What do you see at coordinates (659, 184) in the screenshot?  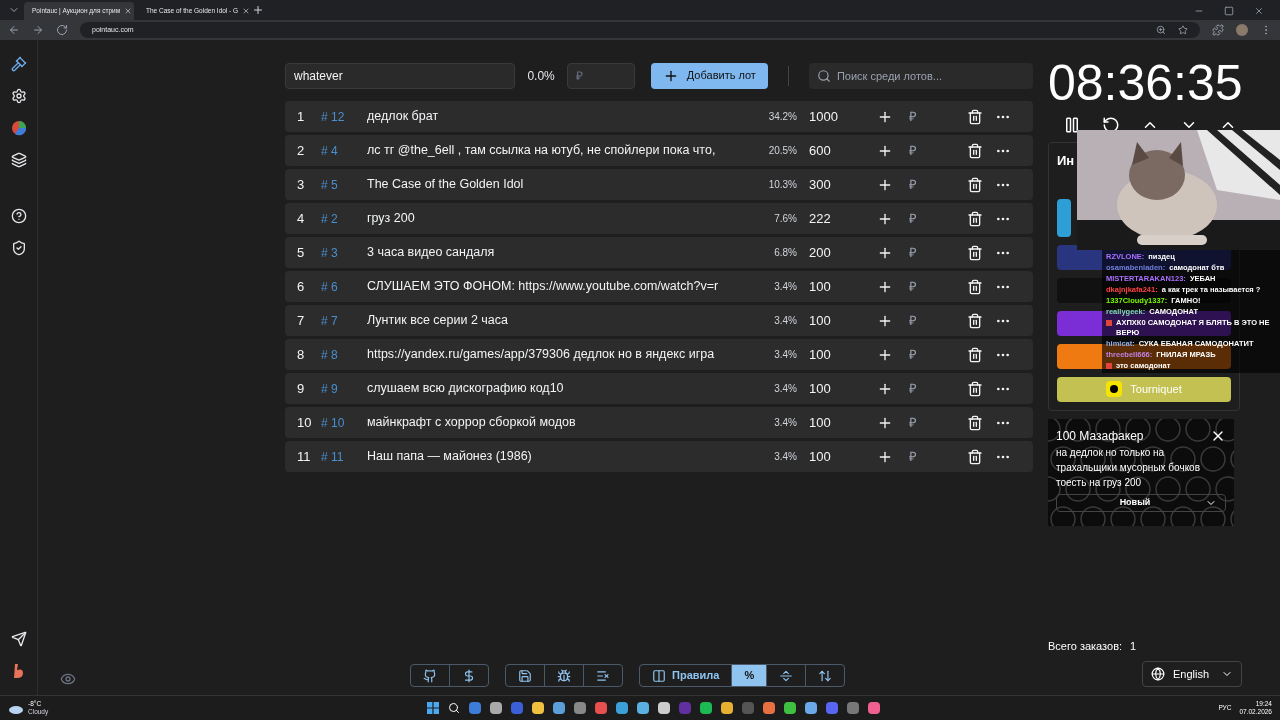 I see `lot-row: 3 # 5 The Case of the Golden Idol 10.3% 300 ₽` at bounding box center [659, 184].